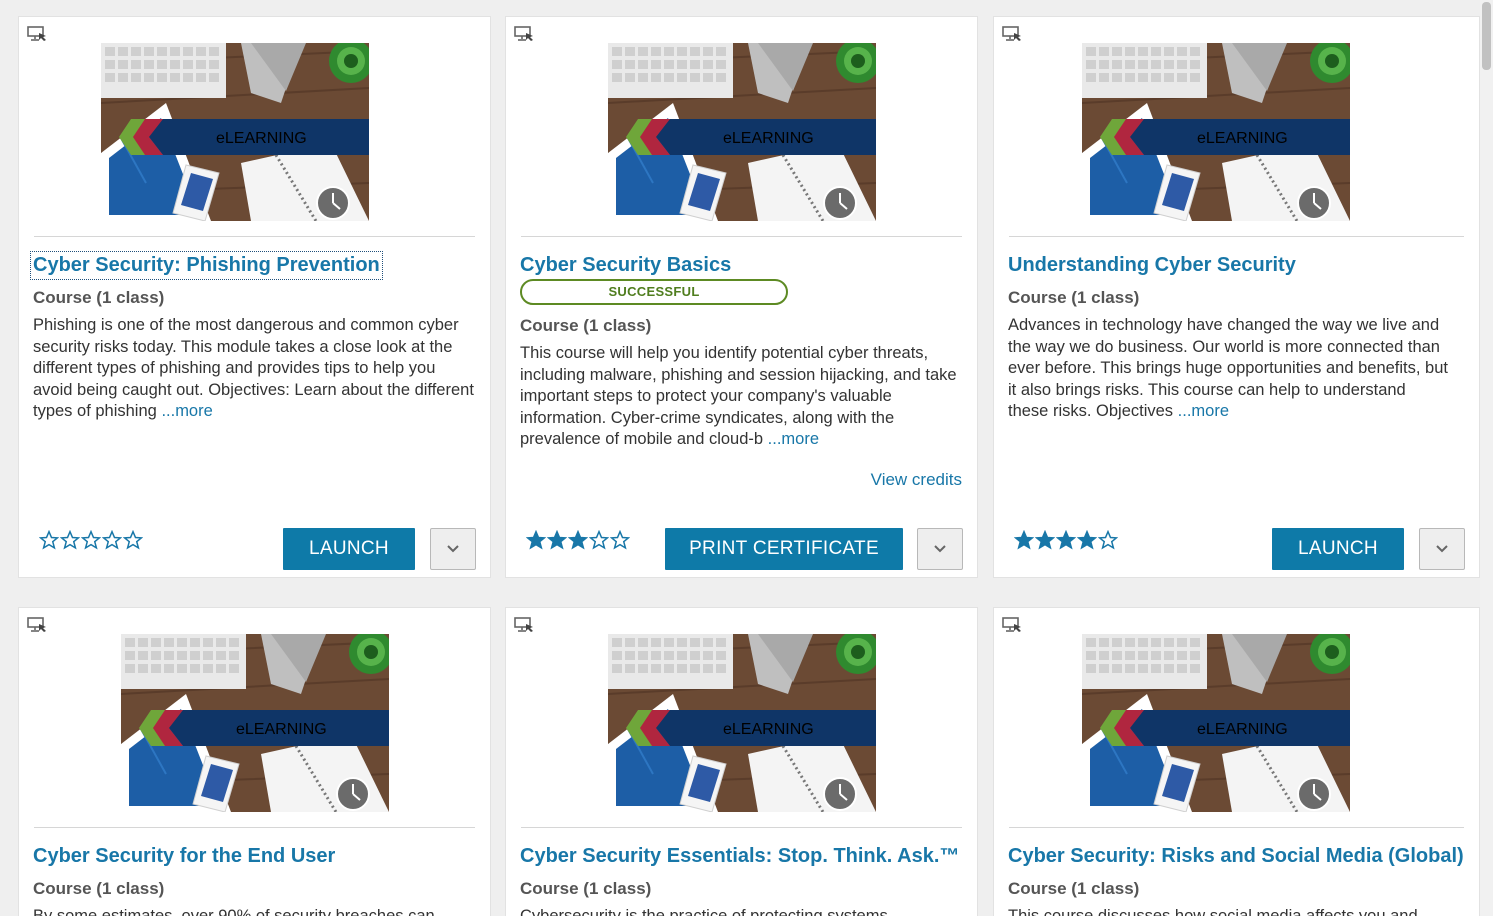  Describe the element at coordinates (916, 480) in the screenshot. I see `view-credits-link: View credits` at that location.